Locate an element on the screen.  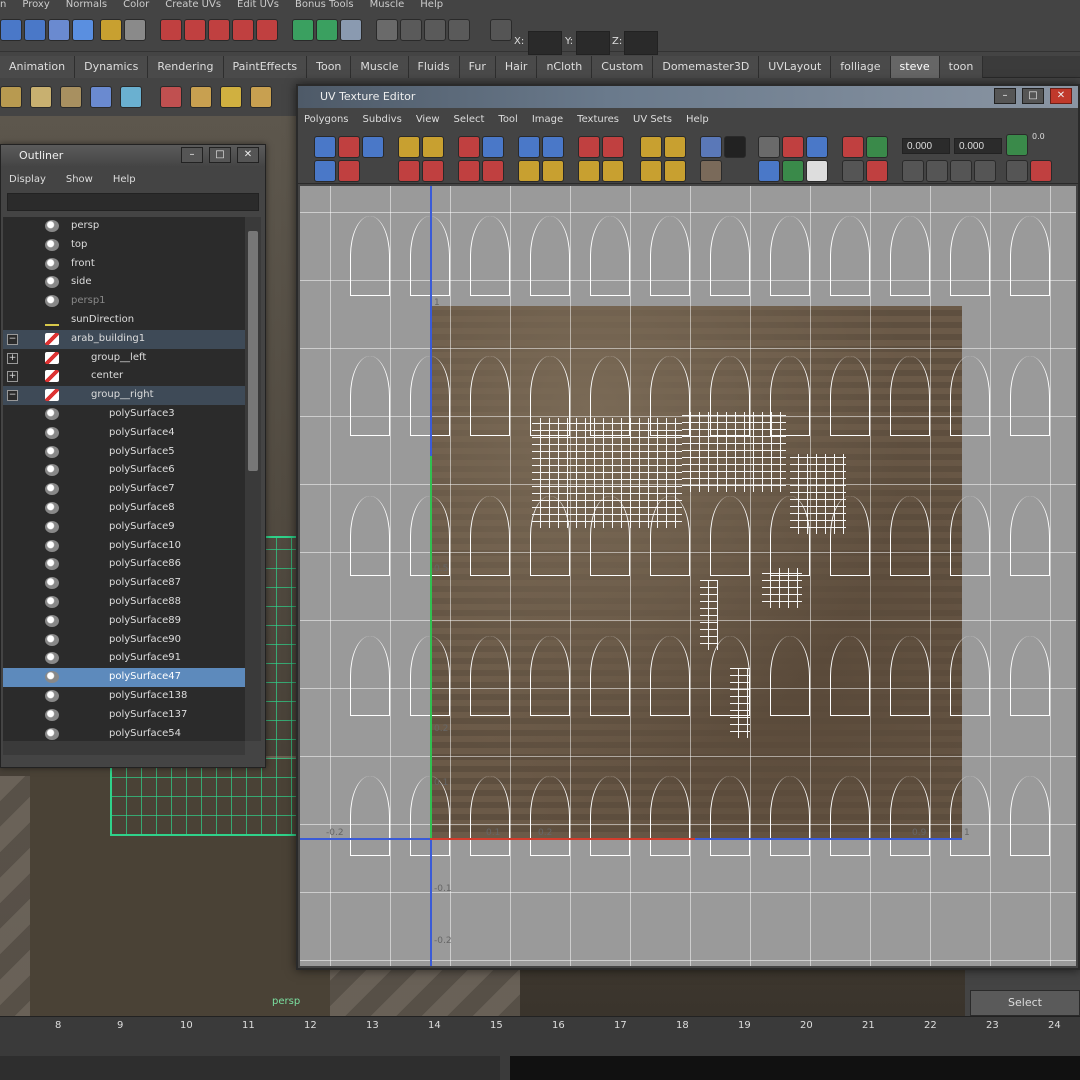
image-range-icon is located at coordinates (711, 171).